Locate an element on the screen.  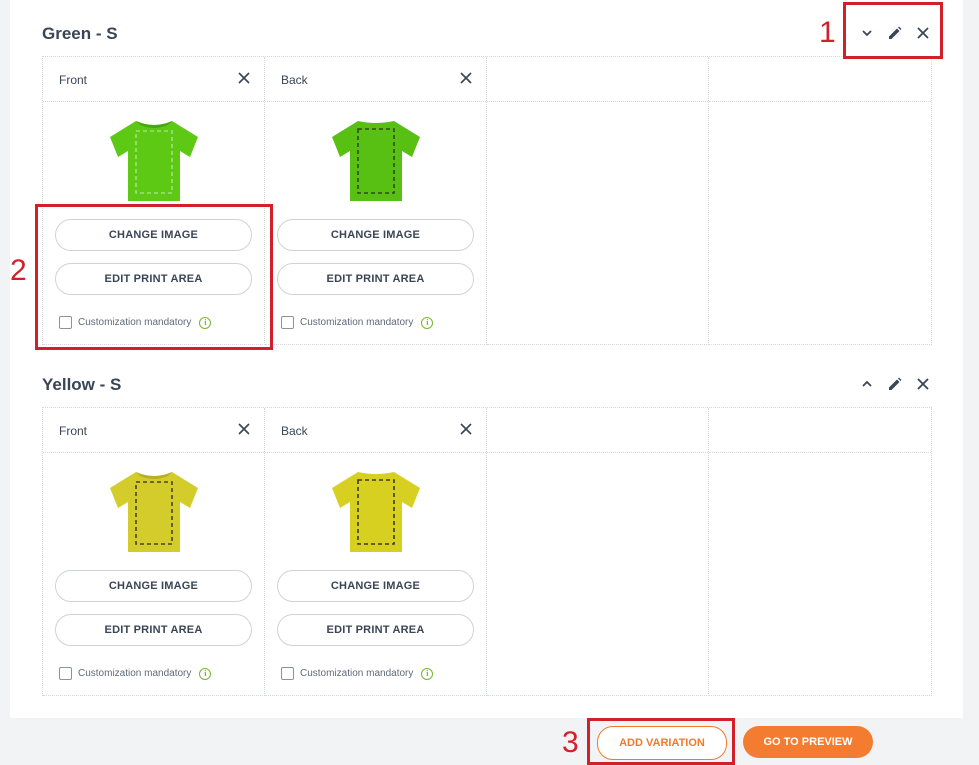
chevron-up-icon is located at coordinates (867, 384).